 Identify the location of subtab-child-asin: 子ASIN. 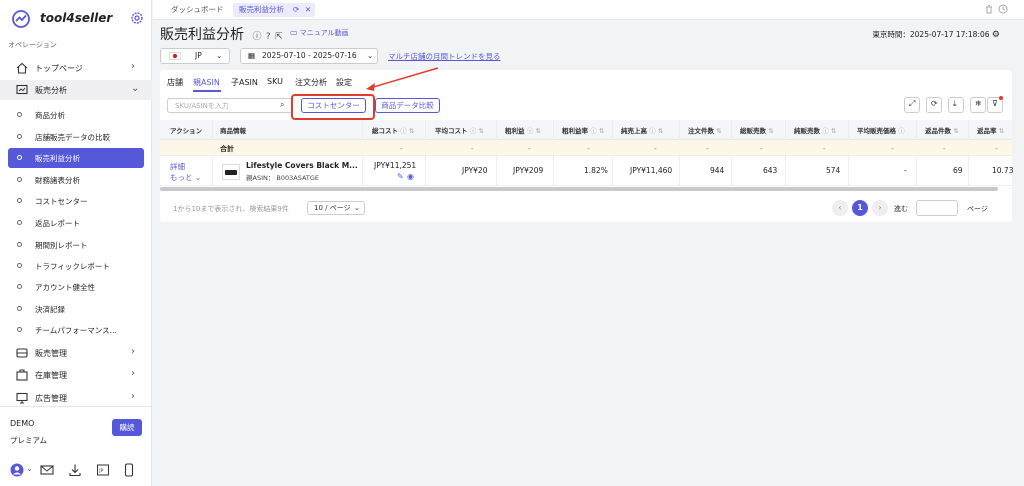
(244, 82).